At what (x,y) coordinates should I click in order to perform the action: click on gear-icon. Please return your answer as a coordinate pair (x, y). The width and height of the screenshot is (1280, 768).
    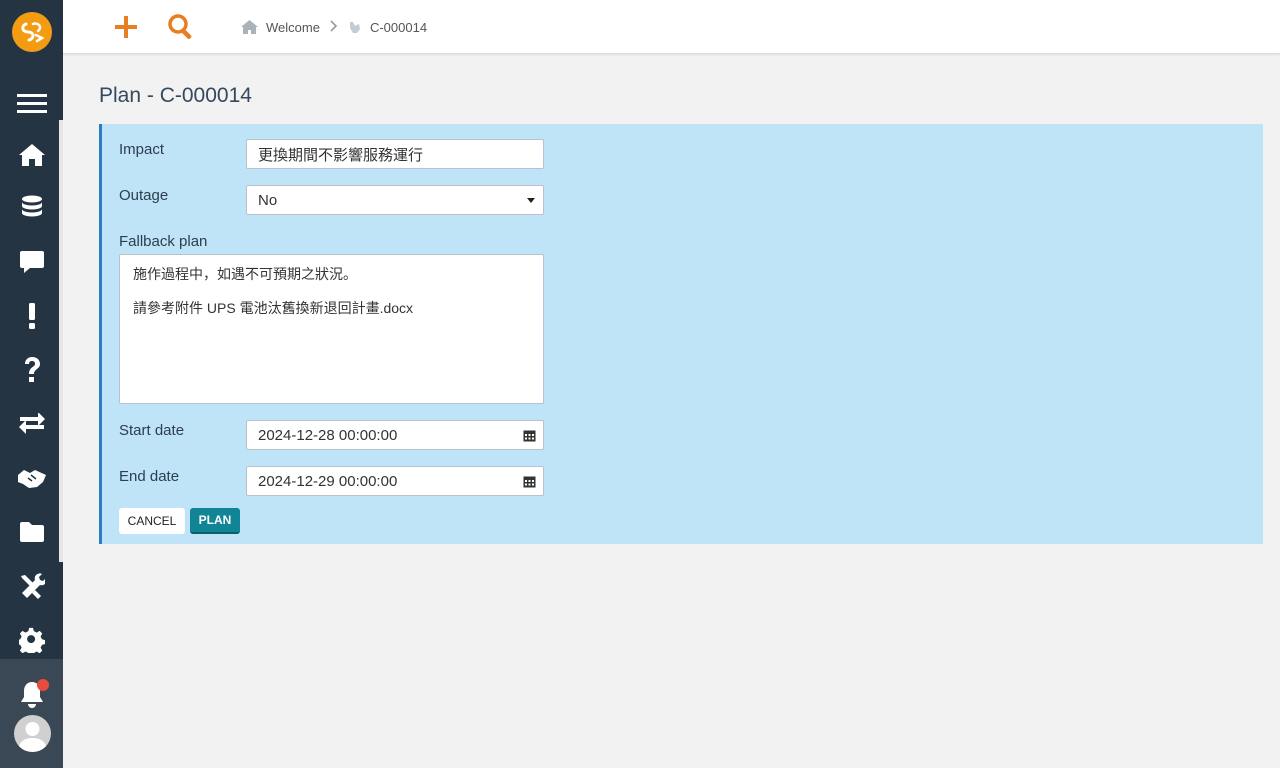
    Looking at the image, I should click on (31, 640).